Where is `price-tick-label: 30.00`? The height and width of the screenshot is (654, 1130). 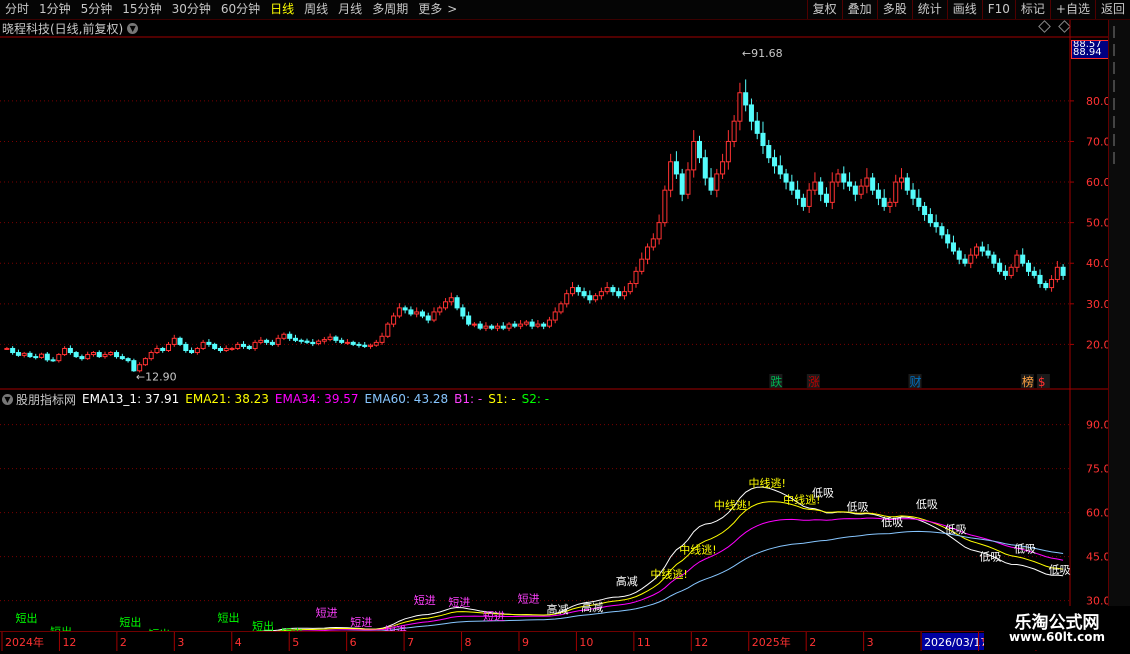 price-tick-label: 30.00 is located at coordinates (1097, 304).